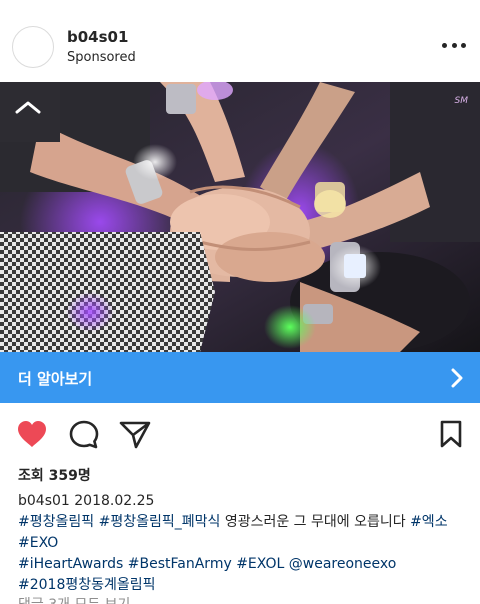 This screenshot has height=604, width=480. Describe the element at coordinates (33, 47) in the screenshot. I see `avatar` at that location.